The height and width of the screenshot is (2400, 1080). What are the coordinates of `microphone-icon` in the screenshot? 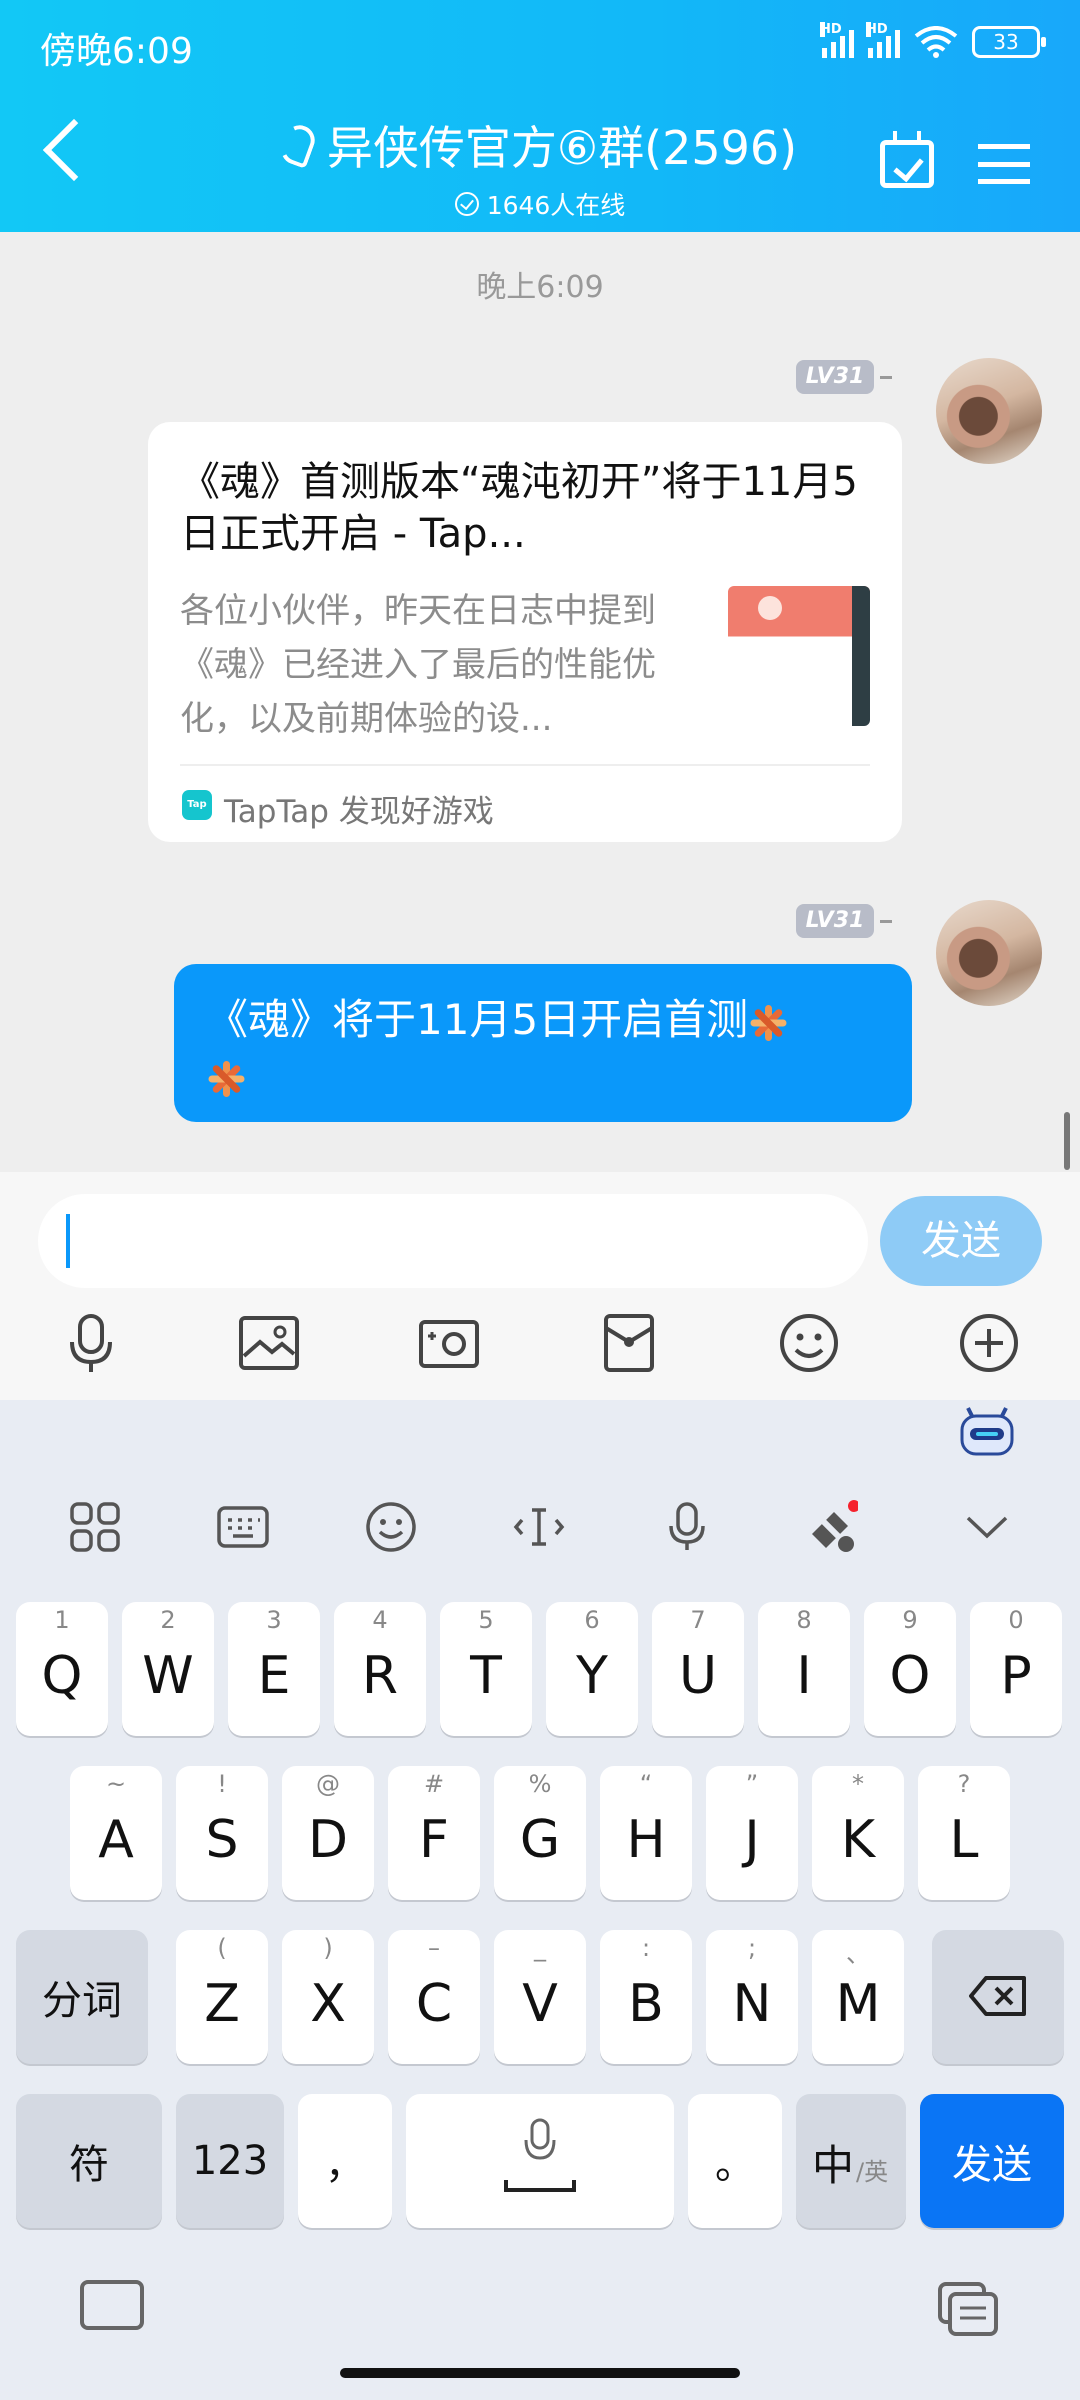 It's located at (91, 1343).